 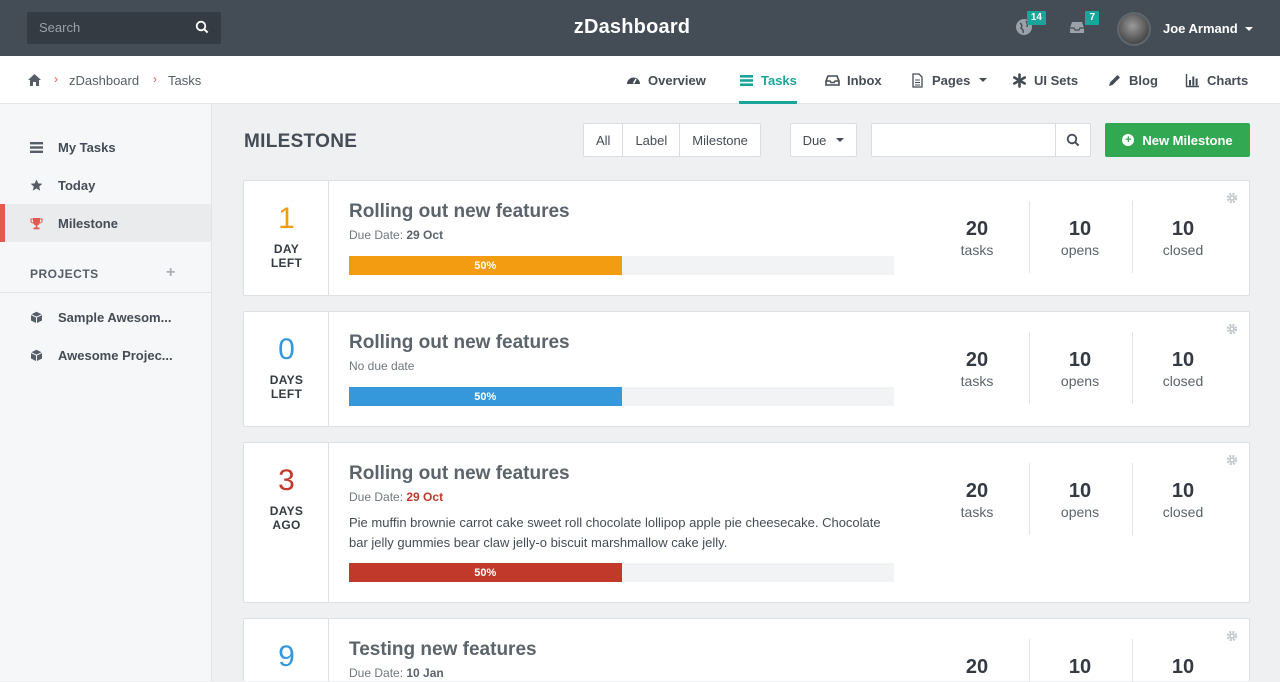 I want to click on sidebar-item-milestone: Milestone, so click(x=105, y=223).